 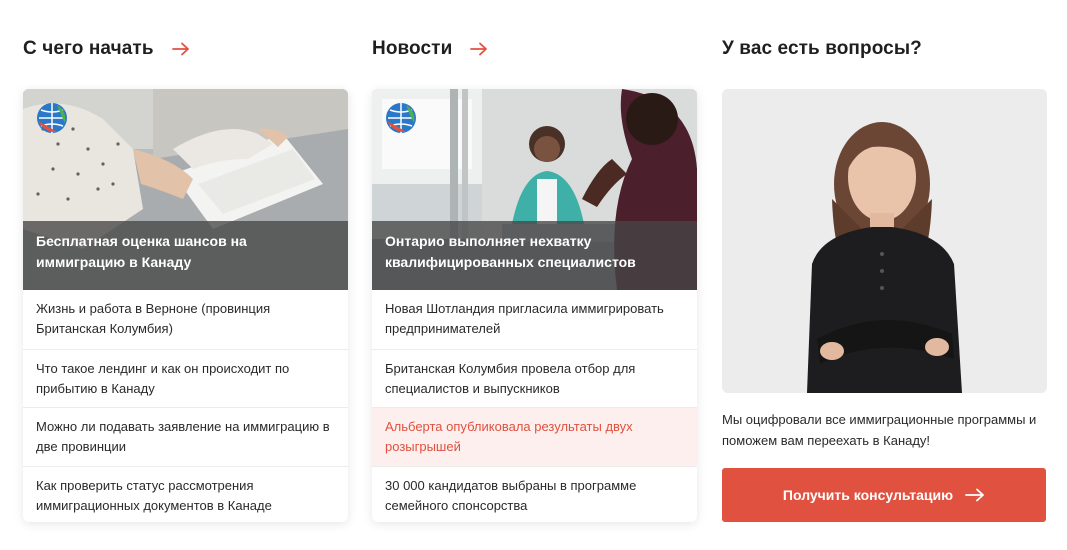 I want to click on start-title: С чего начать, so click(x=88, y=48).